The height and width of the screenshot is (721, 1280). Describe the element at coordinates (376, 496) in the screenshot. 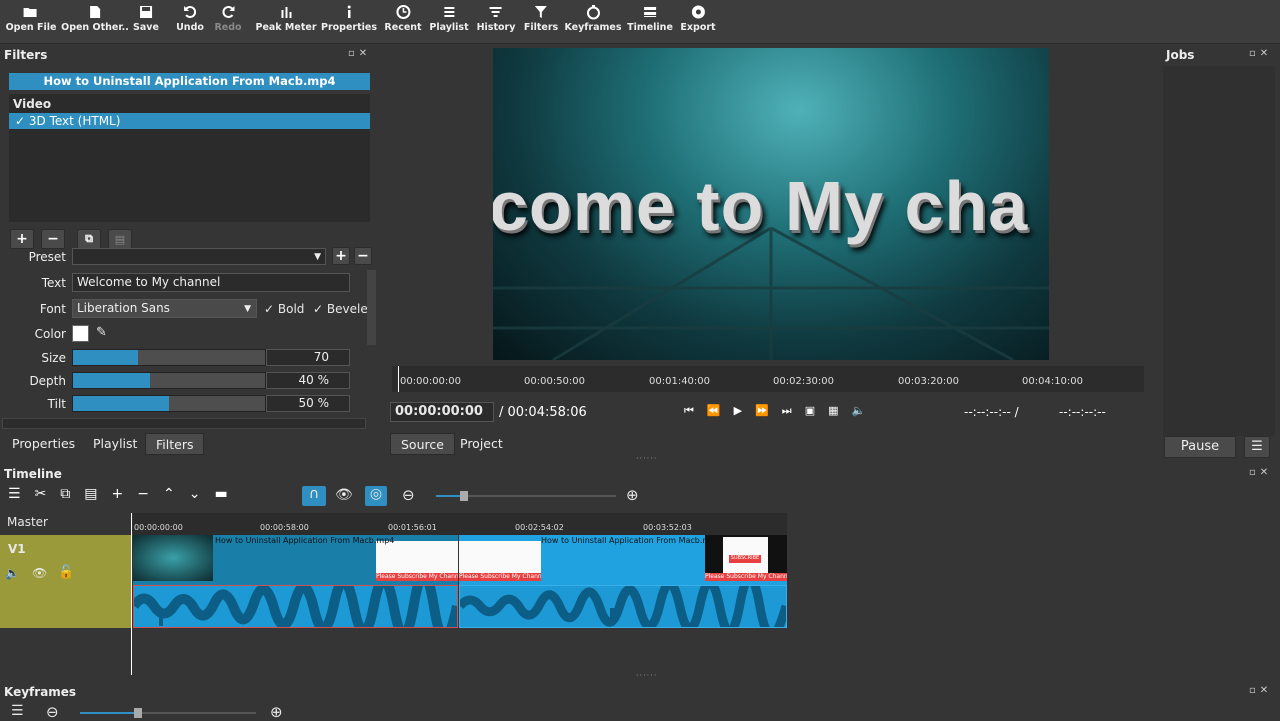

I see `ripple-icon: ◎` at that location.